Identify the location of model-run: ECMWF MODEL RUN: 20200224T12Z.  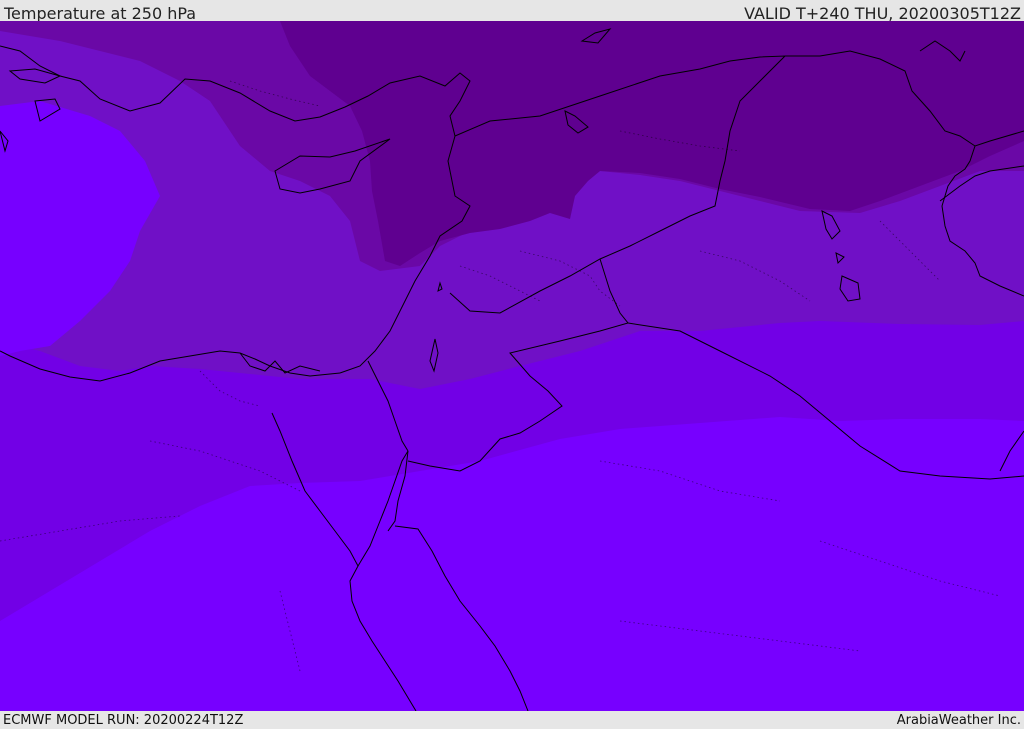
(123, 720).